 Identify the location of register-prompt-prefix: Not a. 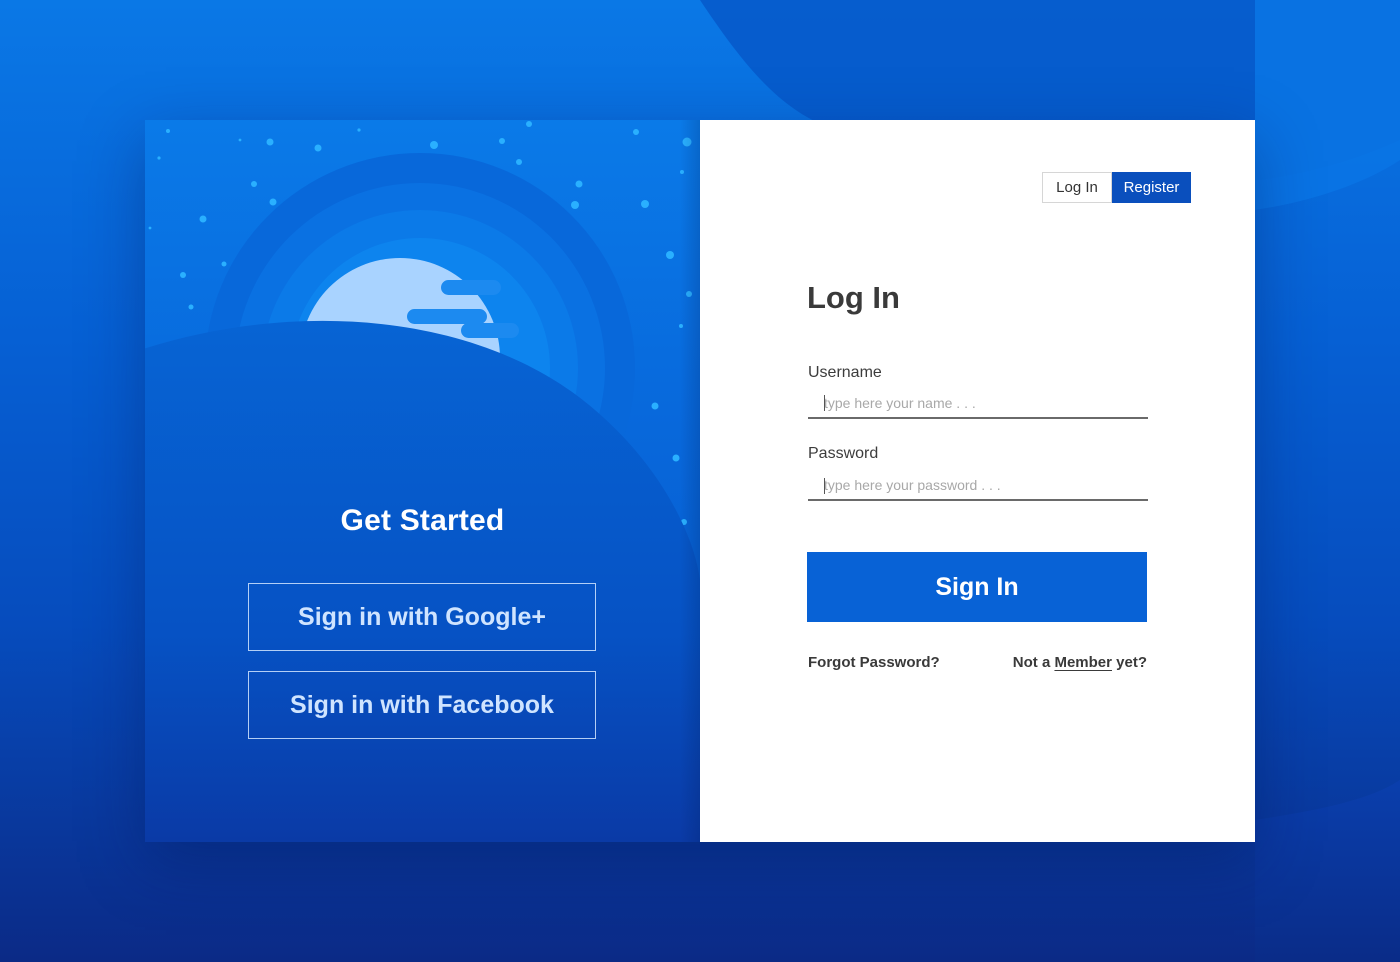
(1031, 662).